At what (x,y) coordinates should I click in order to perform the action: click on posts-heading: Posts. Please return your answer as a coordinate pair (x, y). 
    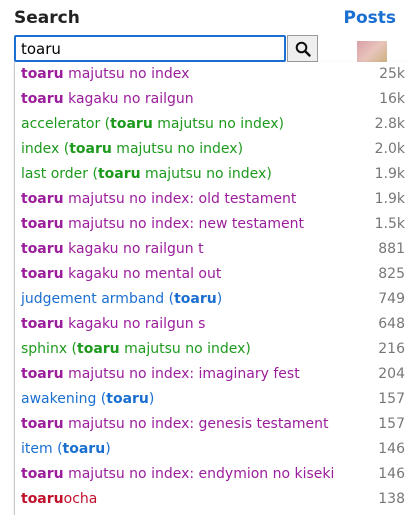
    Looking at the image, I should click on (369, 18).